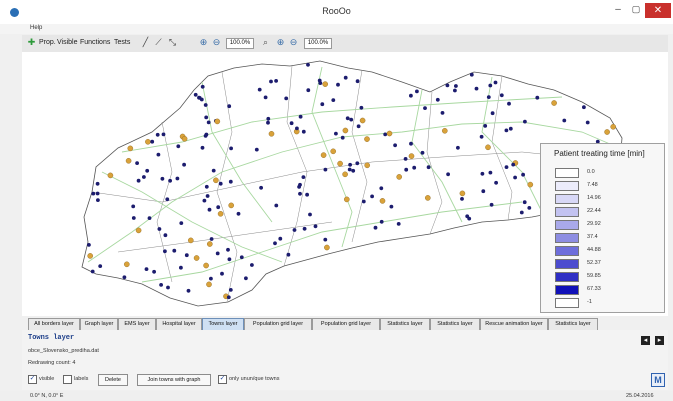 The width and height of the screenshot is (673, 401). What do you see at coordinates (658, 10) in the screenshot?
I see `close-icon: ✕` at bounding box center [658, 10].